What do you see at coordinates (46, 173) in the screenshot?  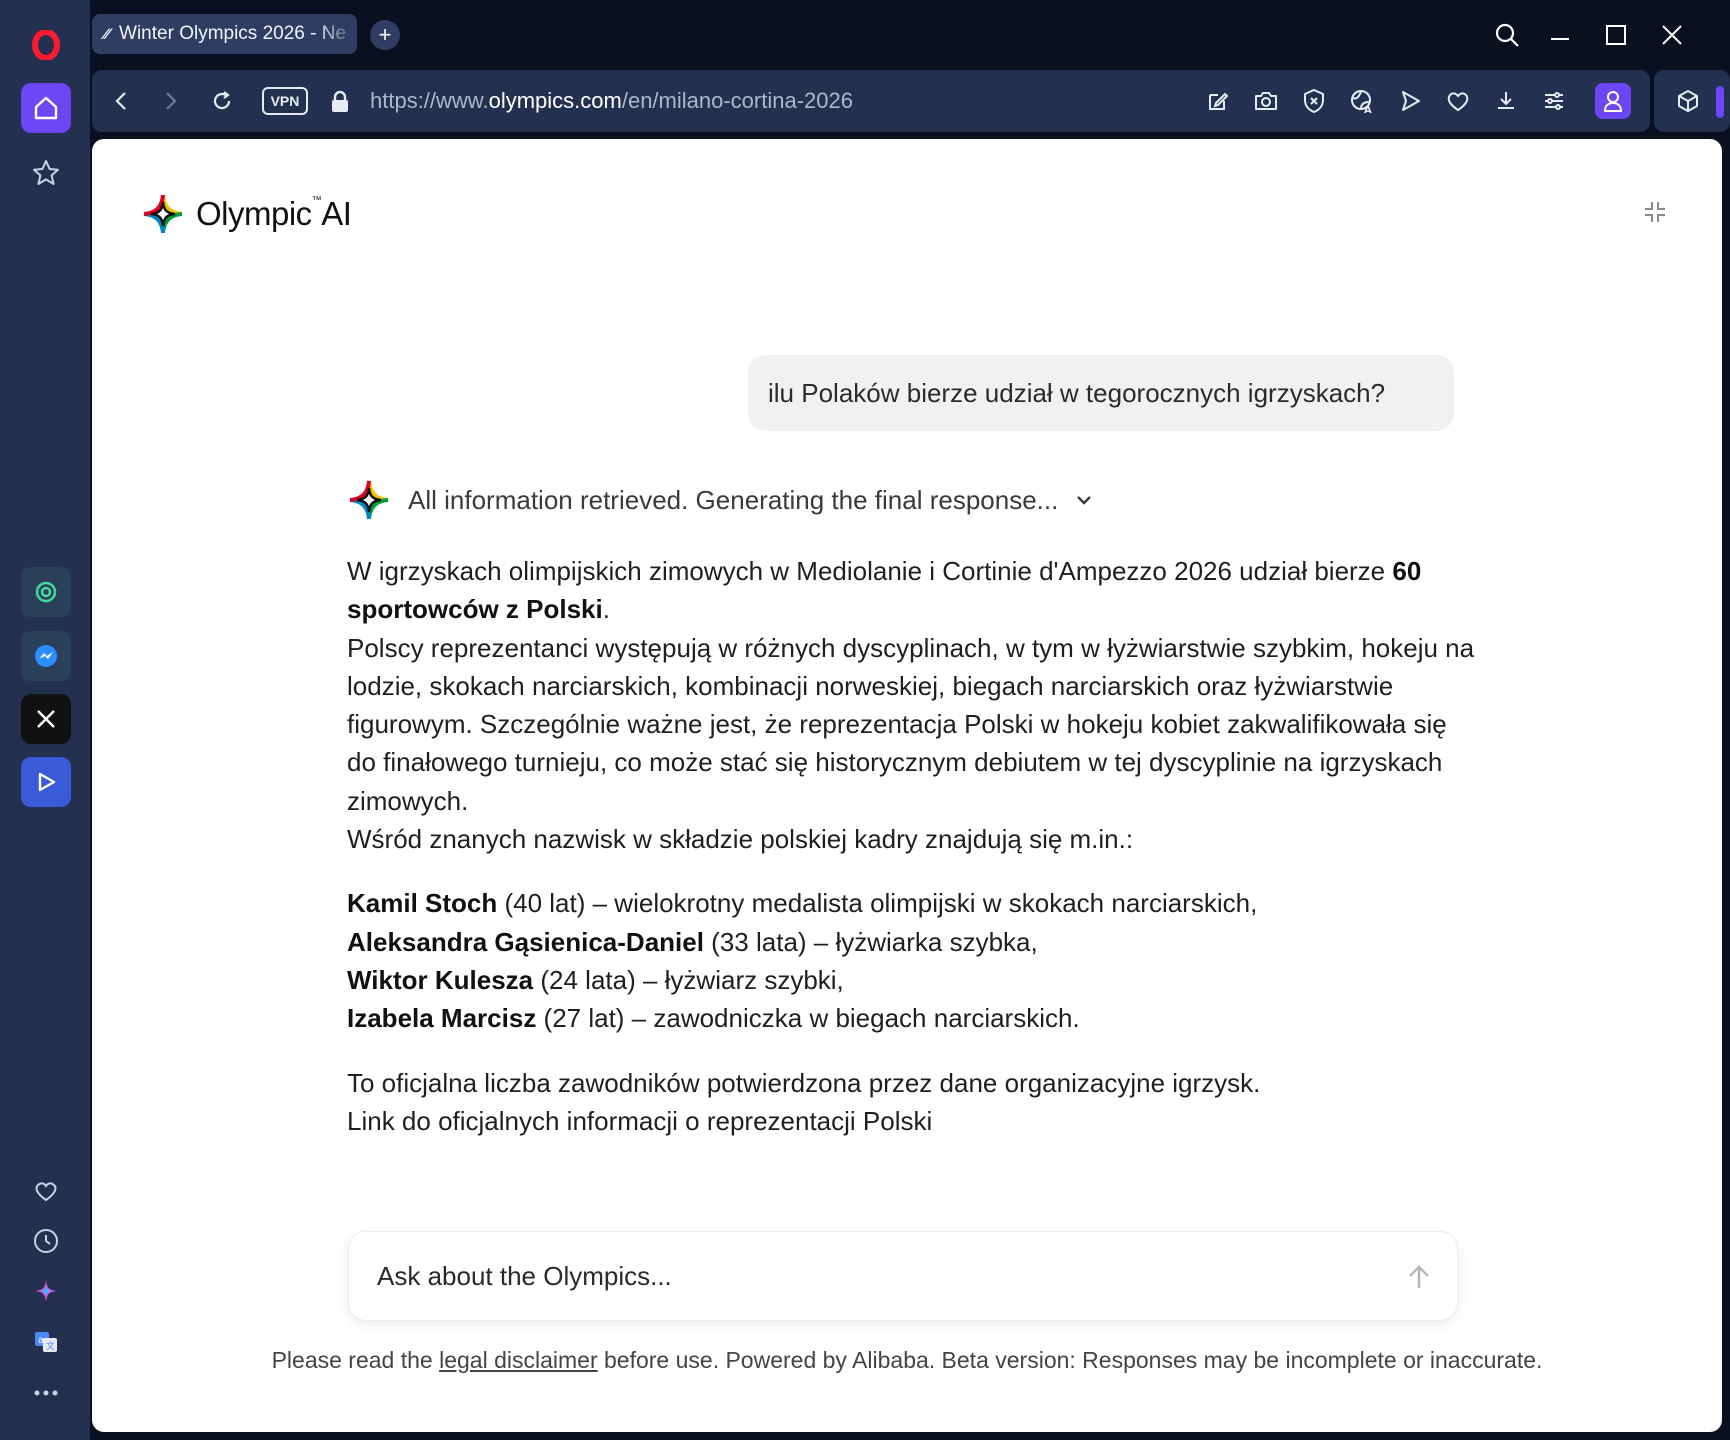 I see `bookmarks-star-icon` at bounding box center [46, 173].